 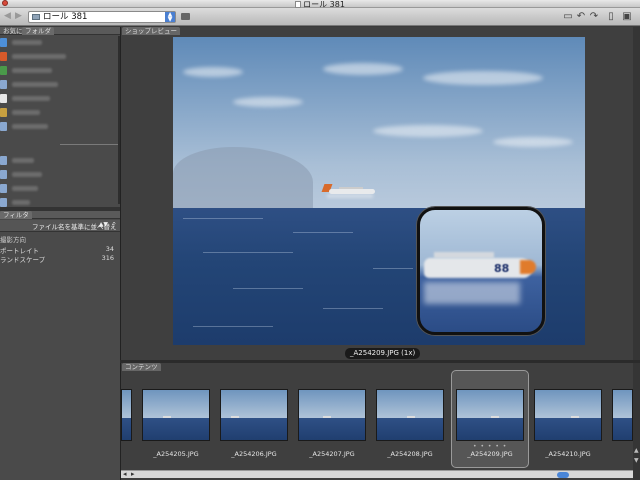 I want to click on left-tabs: お気に入り フォルダ, so click(x=60, y=31).